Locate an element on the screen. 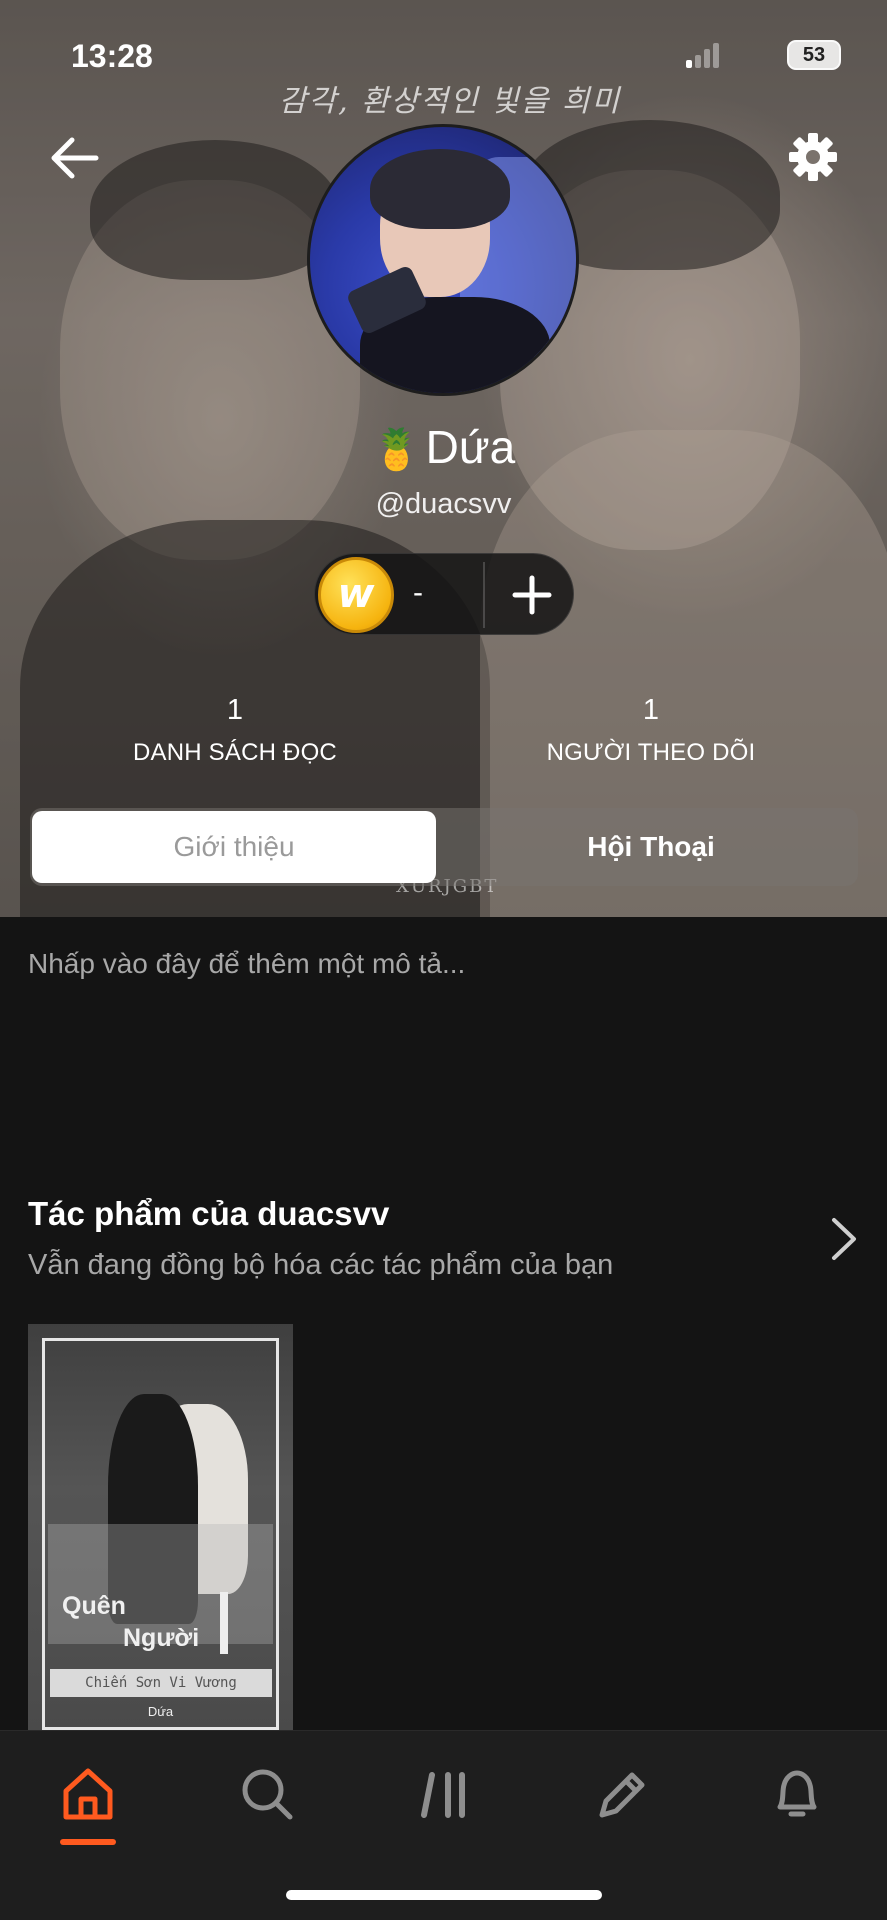 The image size is (887, 1920). nav-search is located at coordinates (267, 1794).